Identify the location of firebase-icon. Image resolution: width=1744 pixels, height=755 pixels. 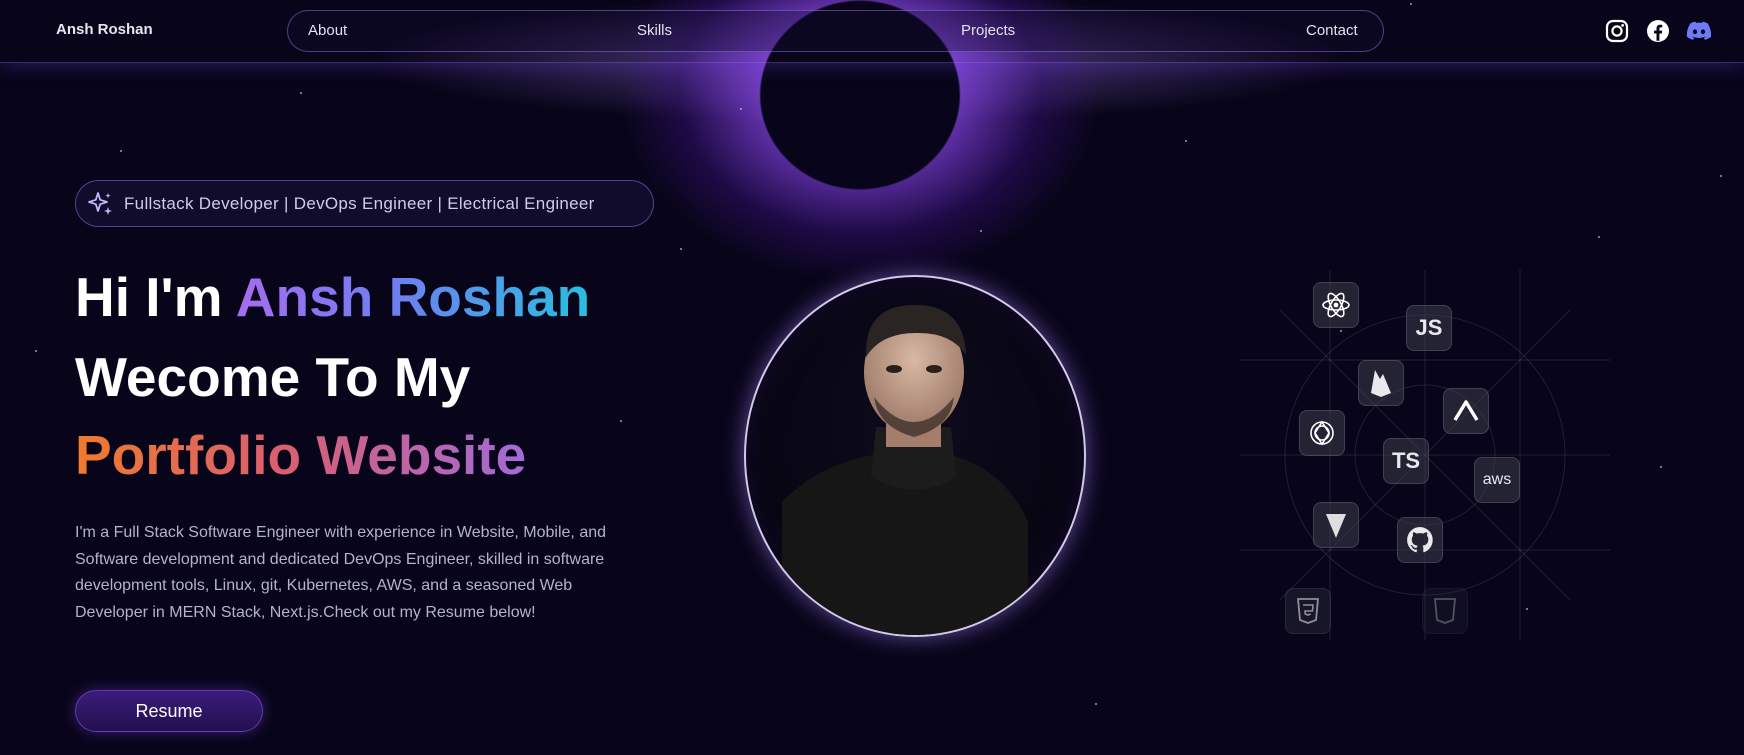
(1381, 383).